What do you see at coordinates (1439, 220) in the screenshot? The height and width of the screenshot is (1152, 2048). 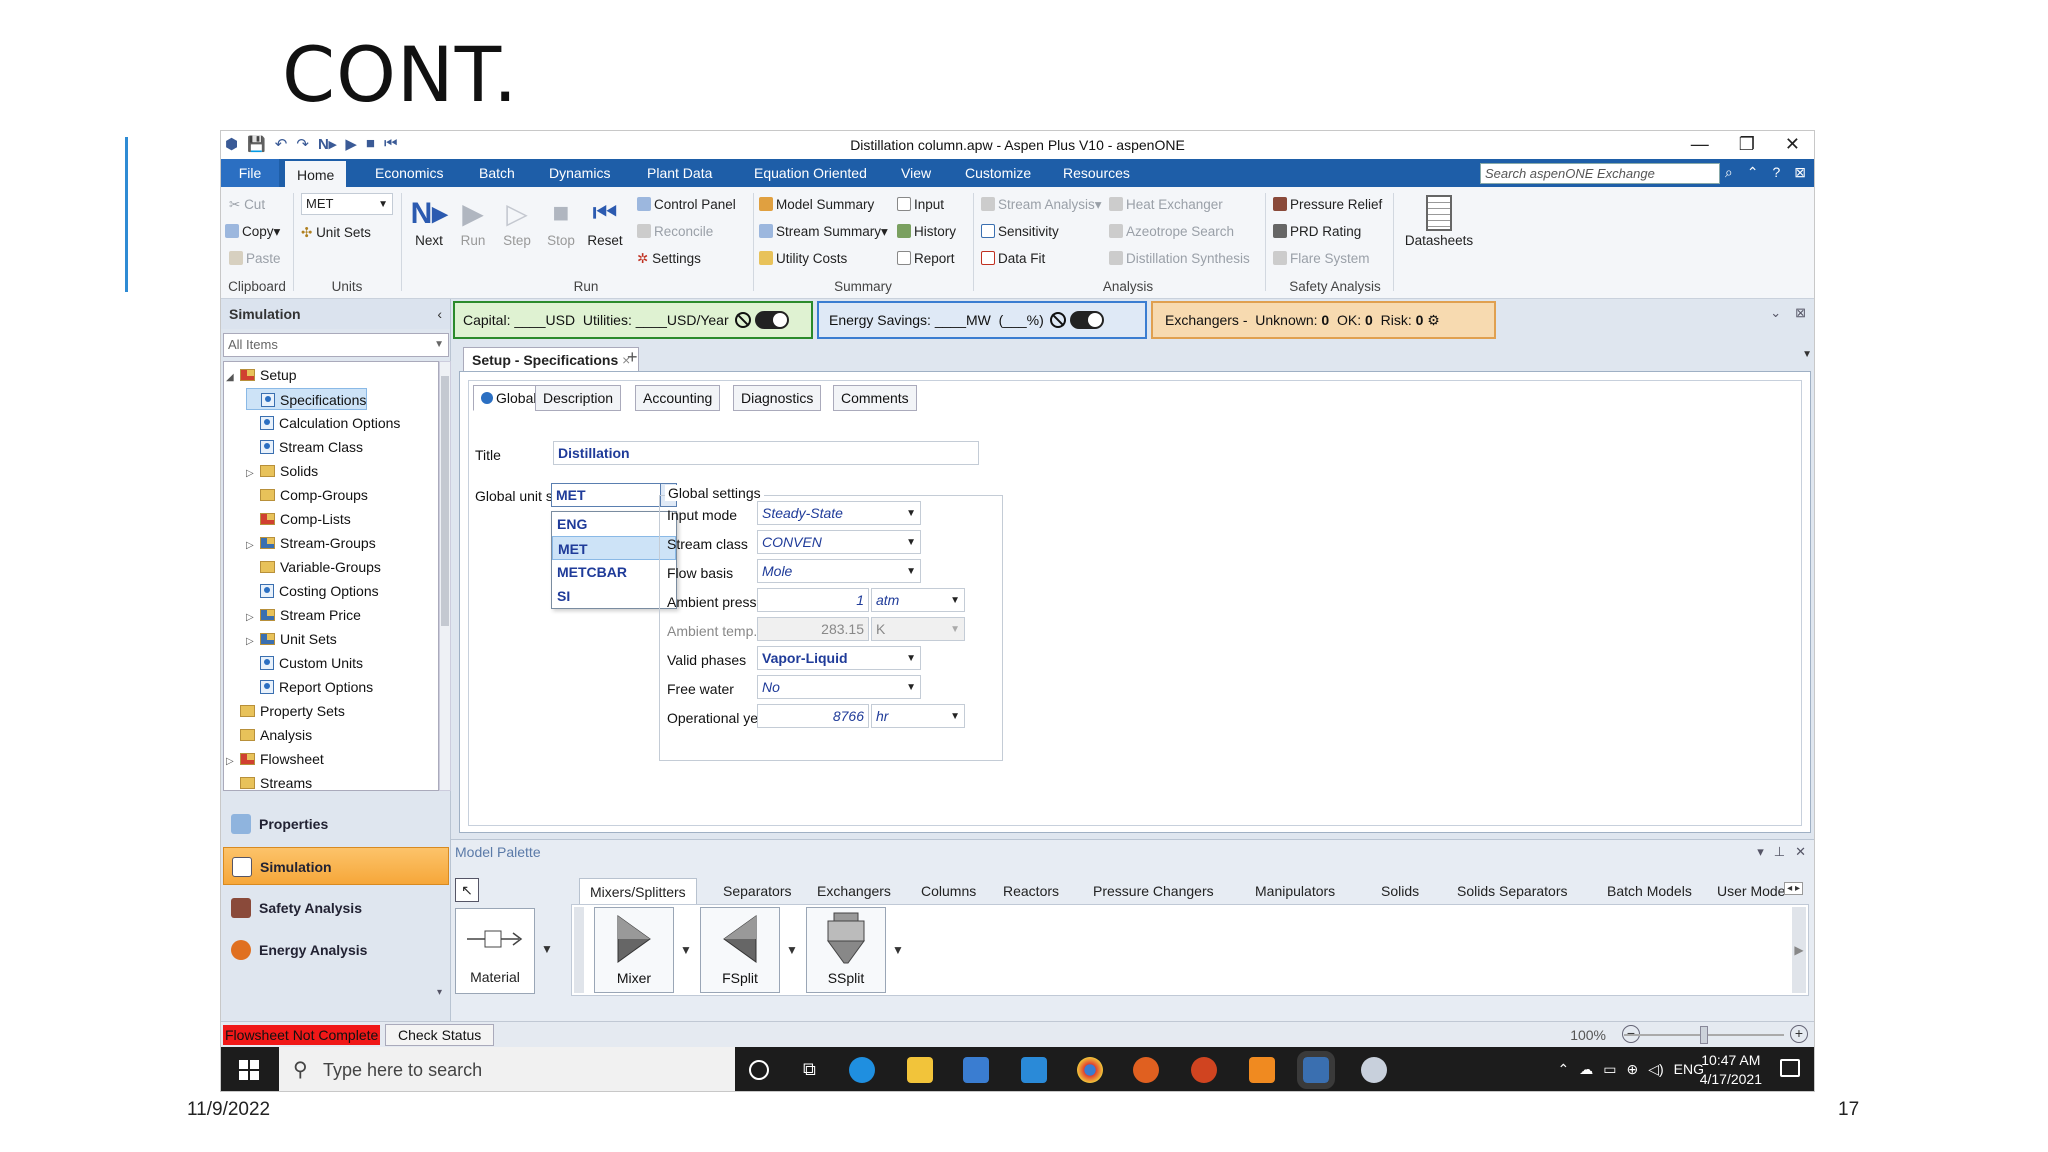 I see `datasheets-button: Datasheets` at bounding box center [1439, 220].